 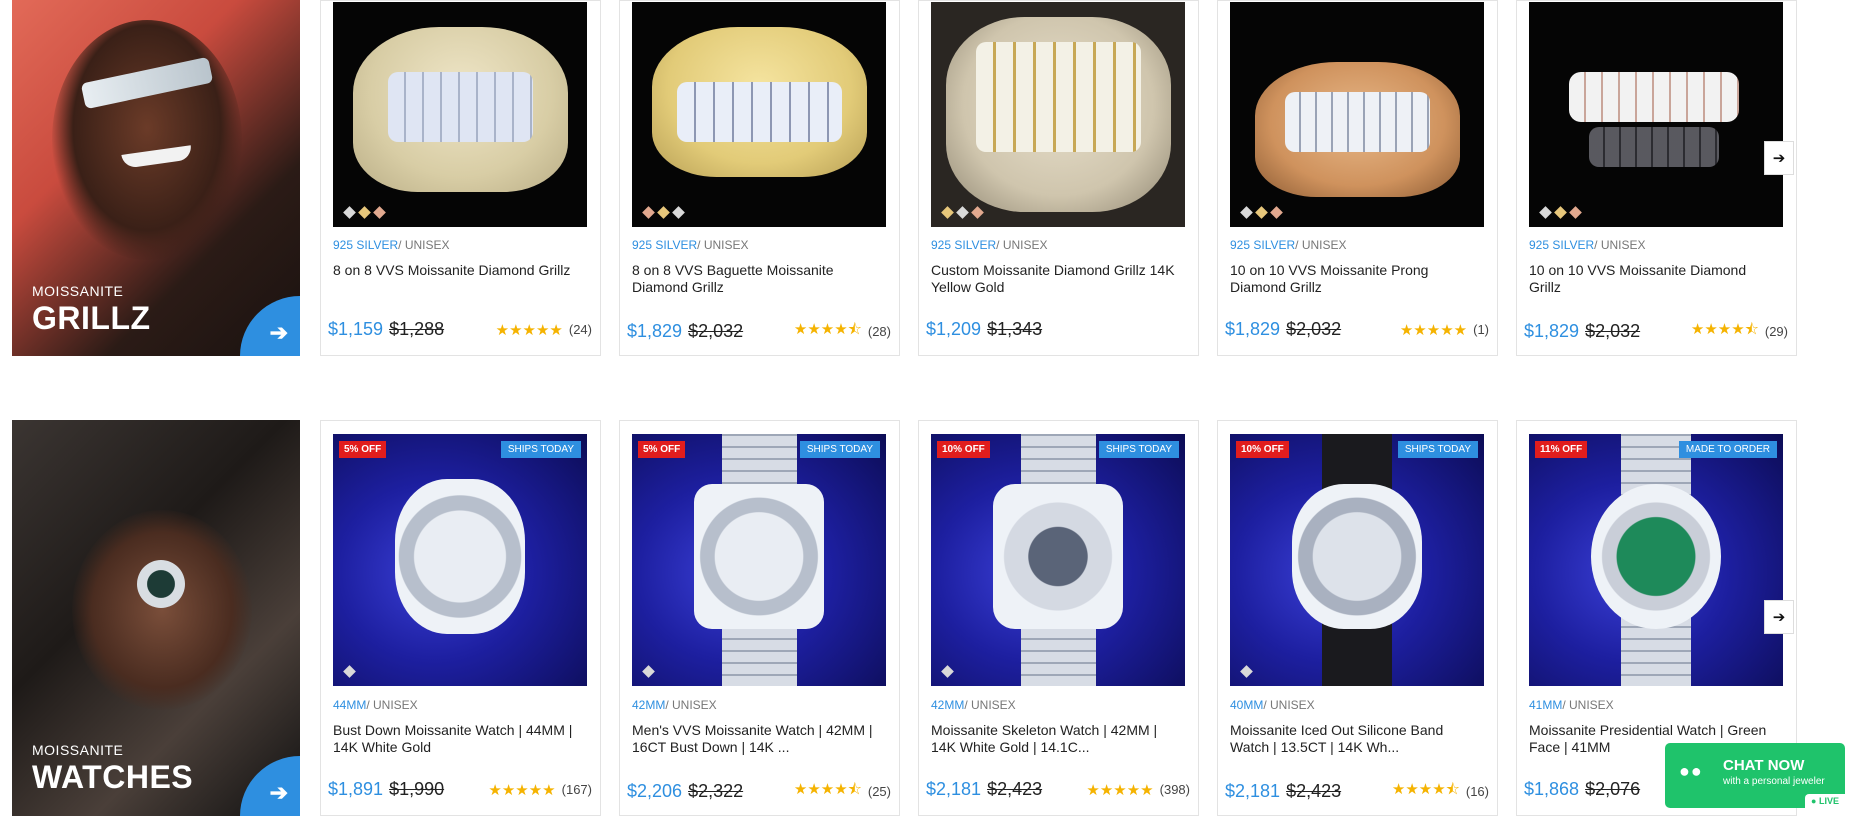 I want to click on price-original: $2,032, so click(x=1613, y=331).